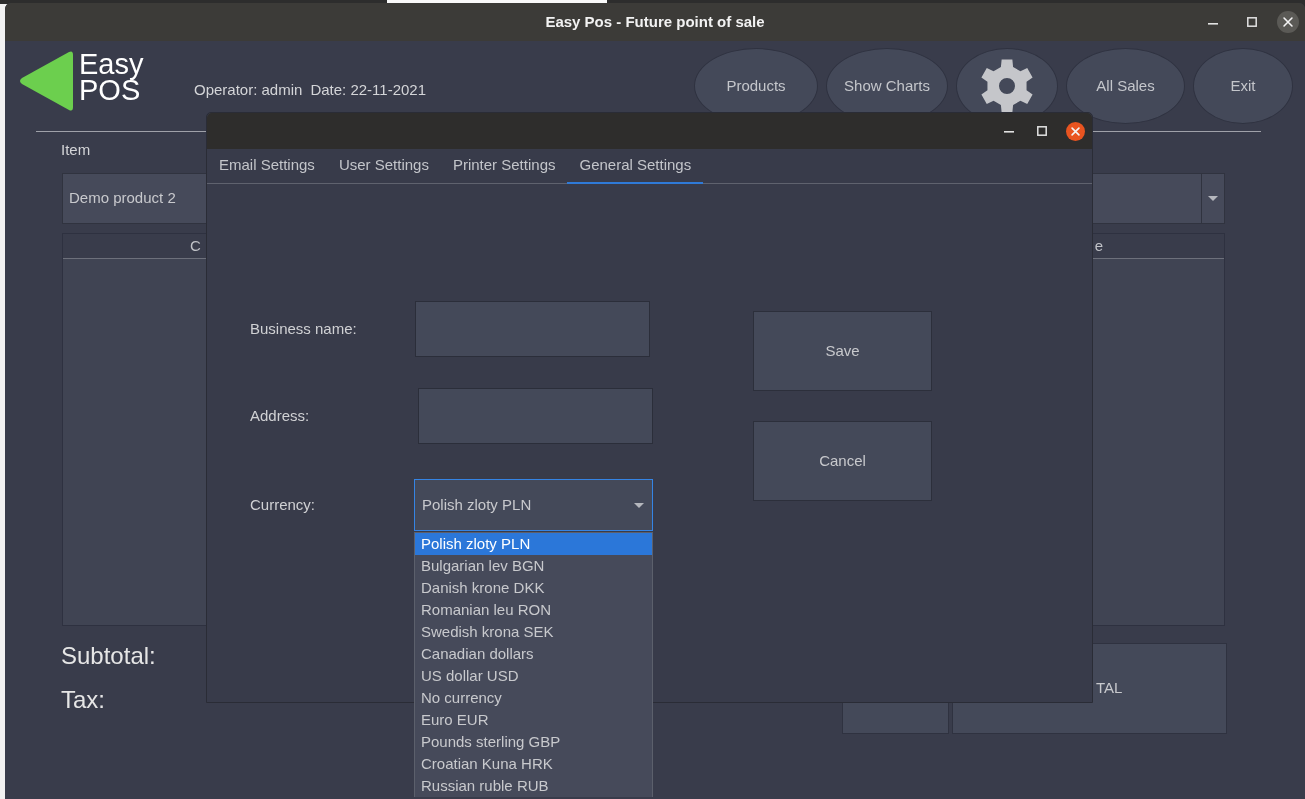 This screenshot has width=1305, height=799. What do you see at coordinates (1243, 86) in the screenshot?
I see `toolbar-button: Exit` at bounding box center [1243, 86].